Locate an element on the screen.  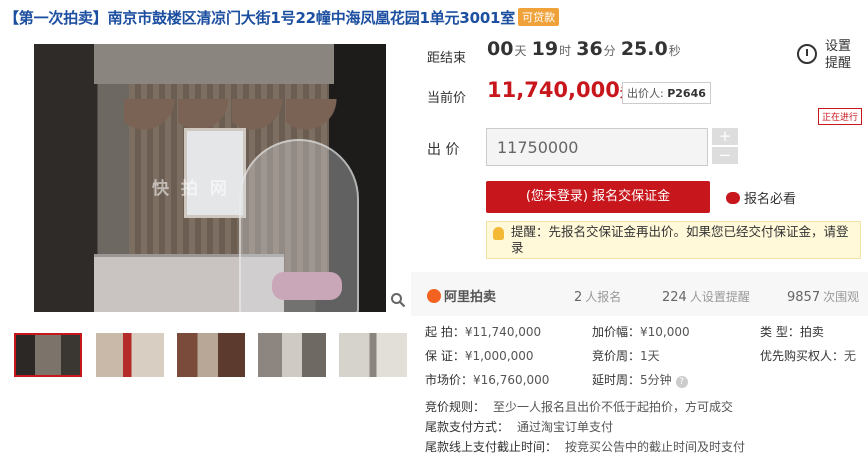
auction-type: 类 型：拍卖 is located at coordinates (792, 331).